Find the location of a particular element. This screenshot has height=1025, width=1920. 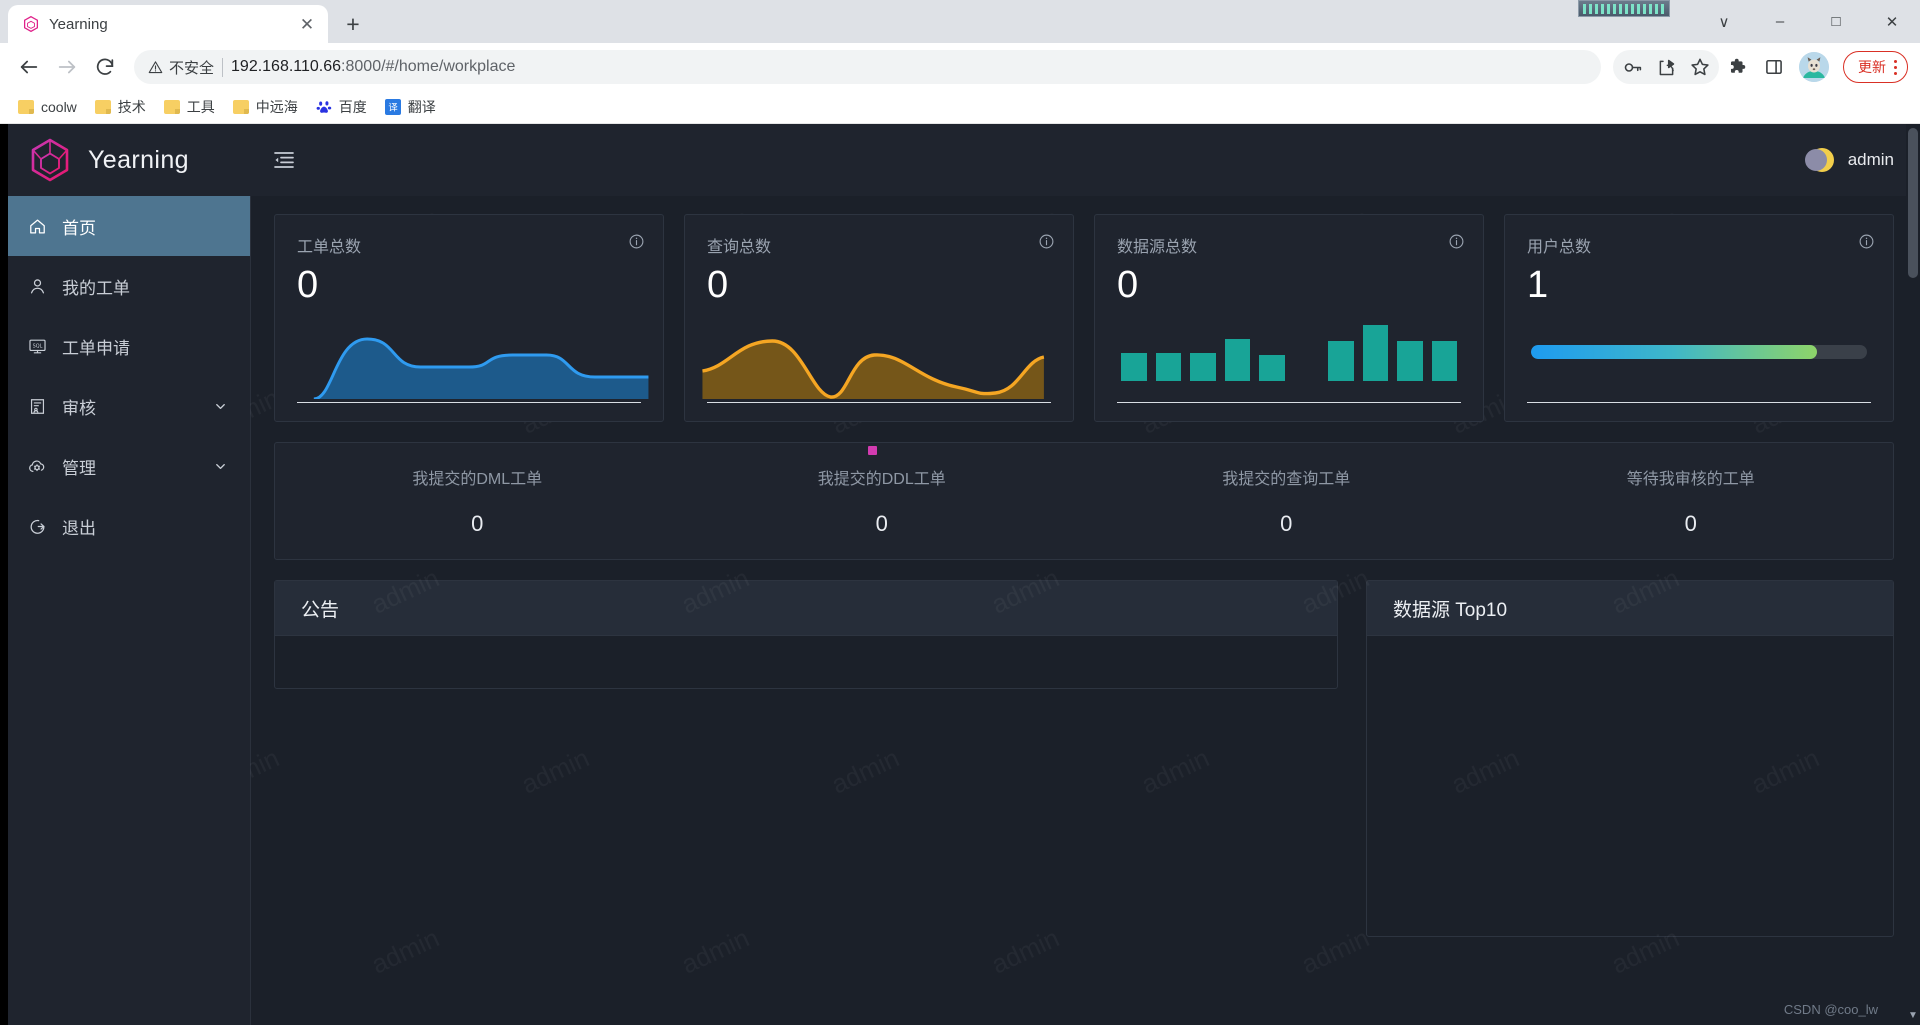

svg-text: 译 is located at coordinates (393, 107).